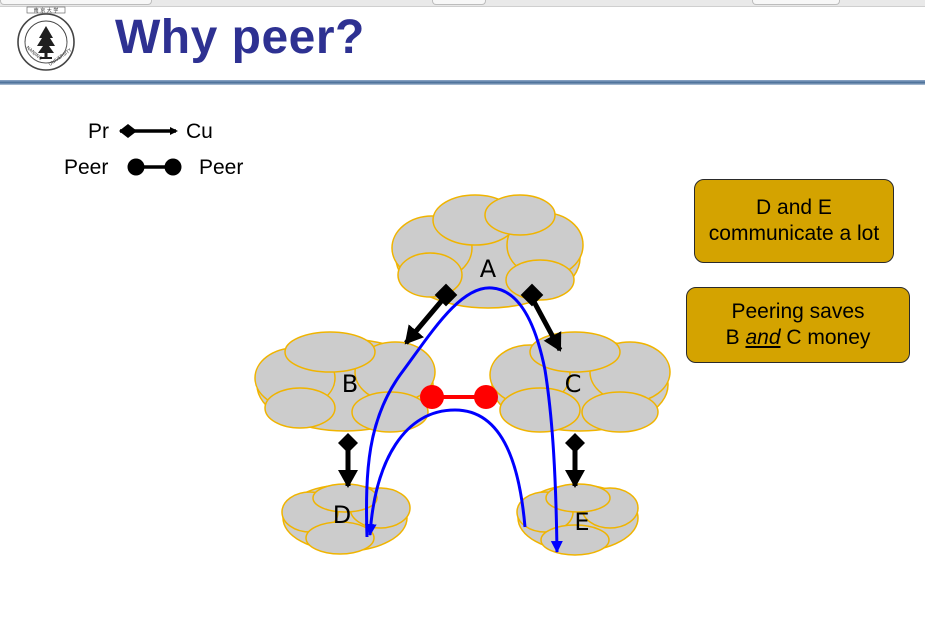 This screenshot has height=618, width=925. What do you see at coordinates (348, 460) in the screenshot?
I see `link-b-to-d` at bounding box center [348, 460].